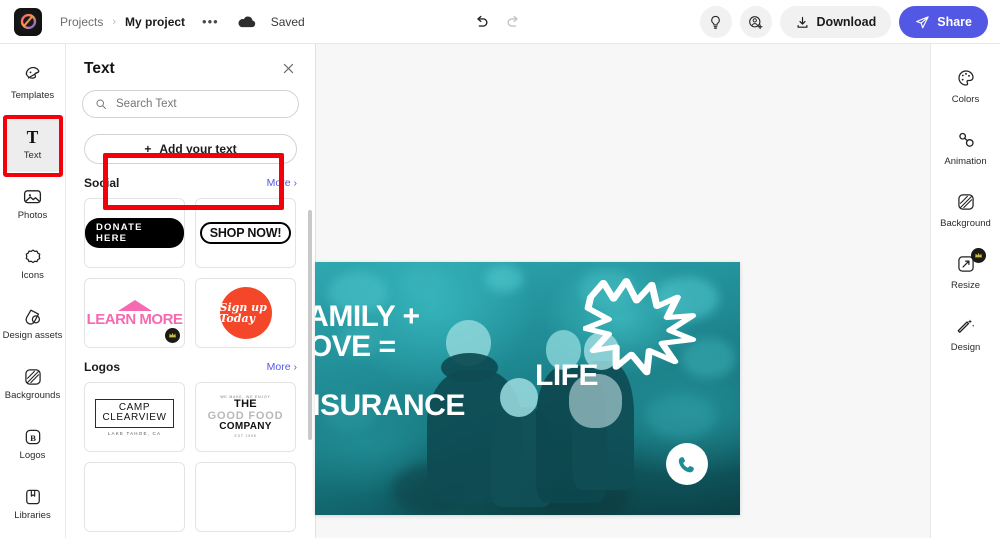 Image resolution: width=1000 pixels, height=538 pixels. I want to click on download-button: Download, so click(835, 22).